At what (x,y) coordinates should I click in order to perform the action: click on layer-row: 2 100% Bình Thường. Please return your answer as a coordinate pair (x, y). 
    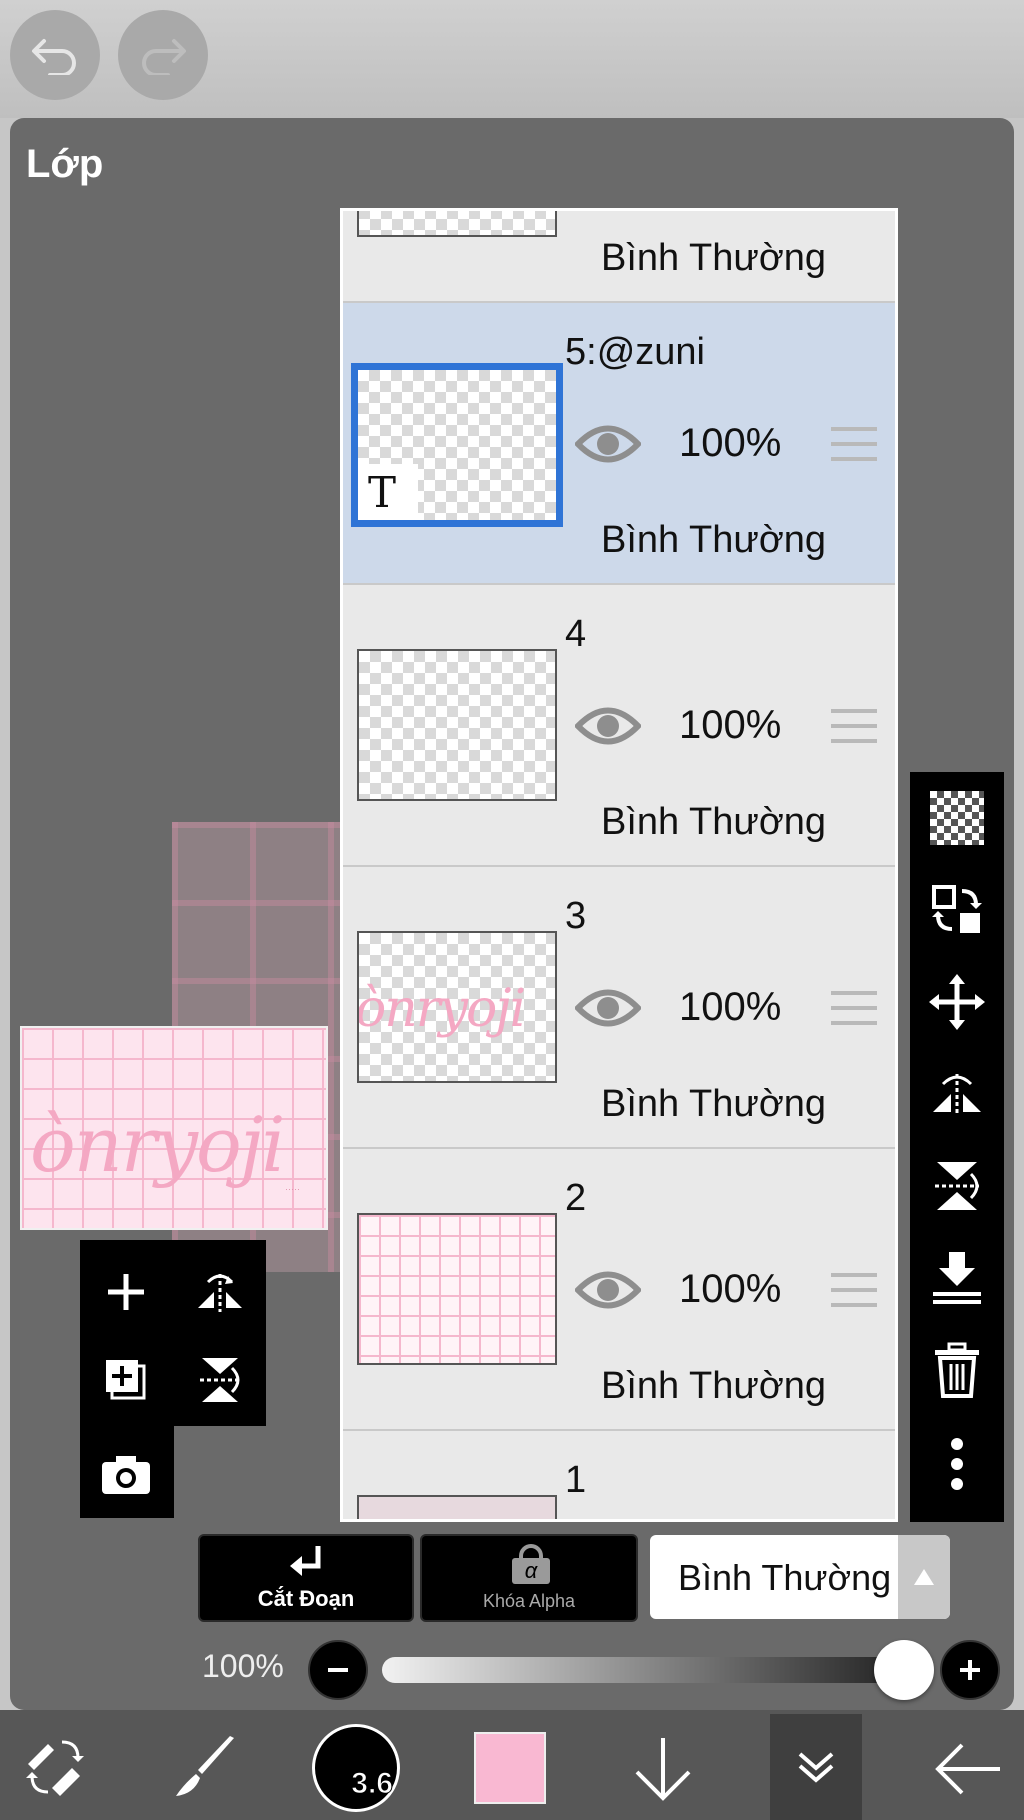
    Looking at the image, I should click on (619, 1290).